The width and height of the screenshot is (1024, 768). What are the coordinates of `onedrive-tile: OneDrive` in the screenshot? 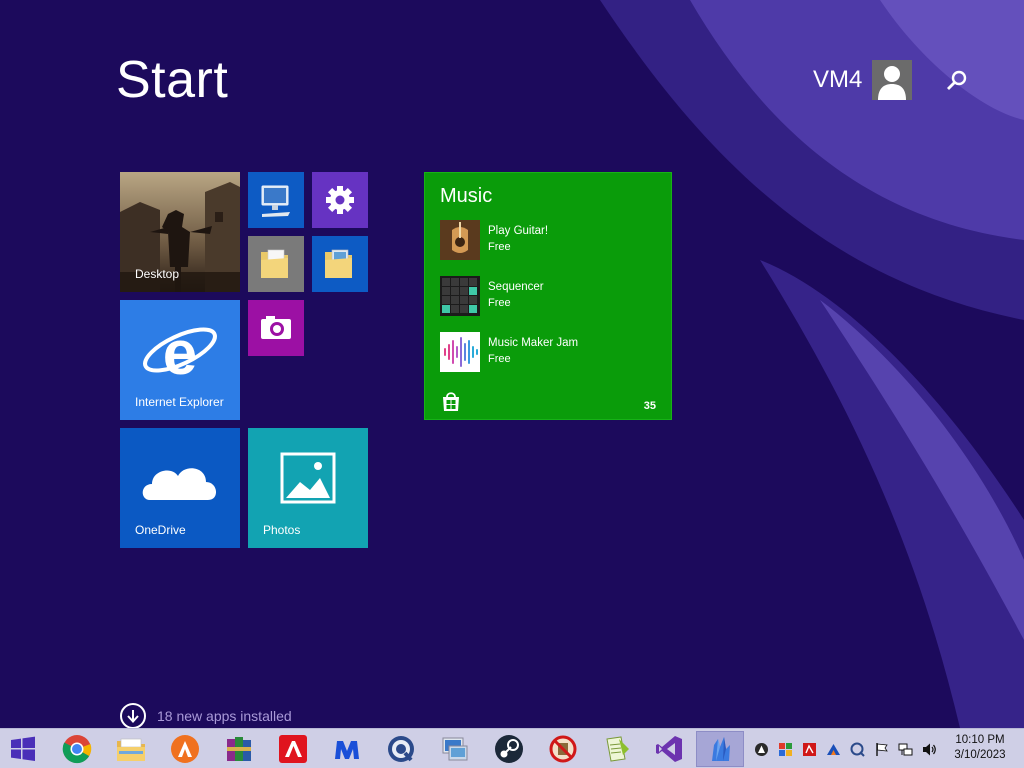 It's located at (180, 488).